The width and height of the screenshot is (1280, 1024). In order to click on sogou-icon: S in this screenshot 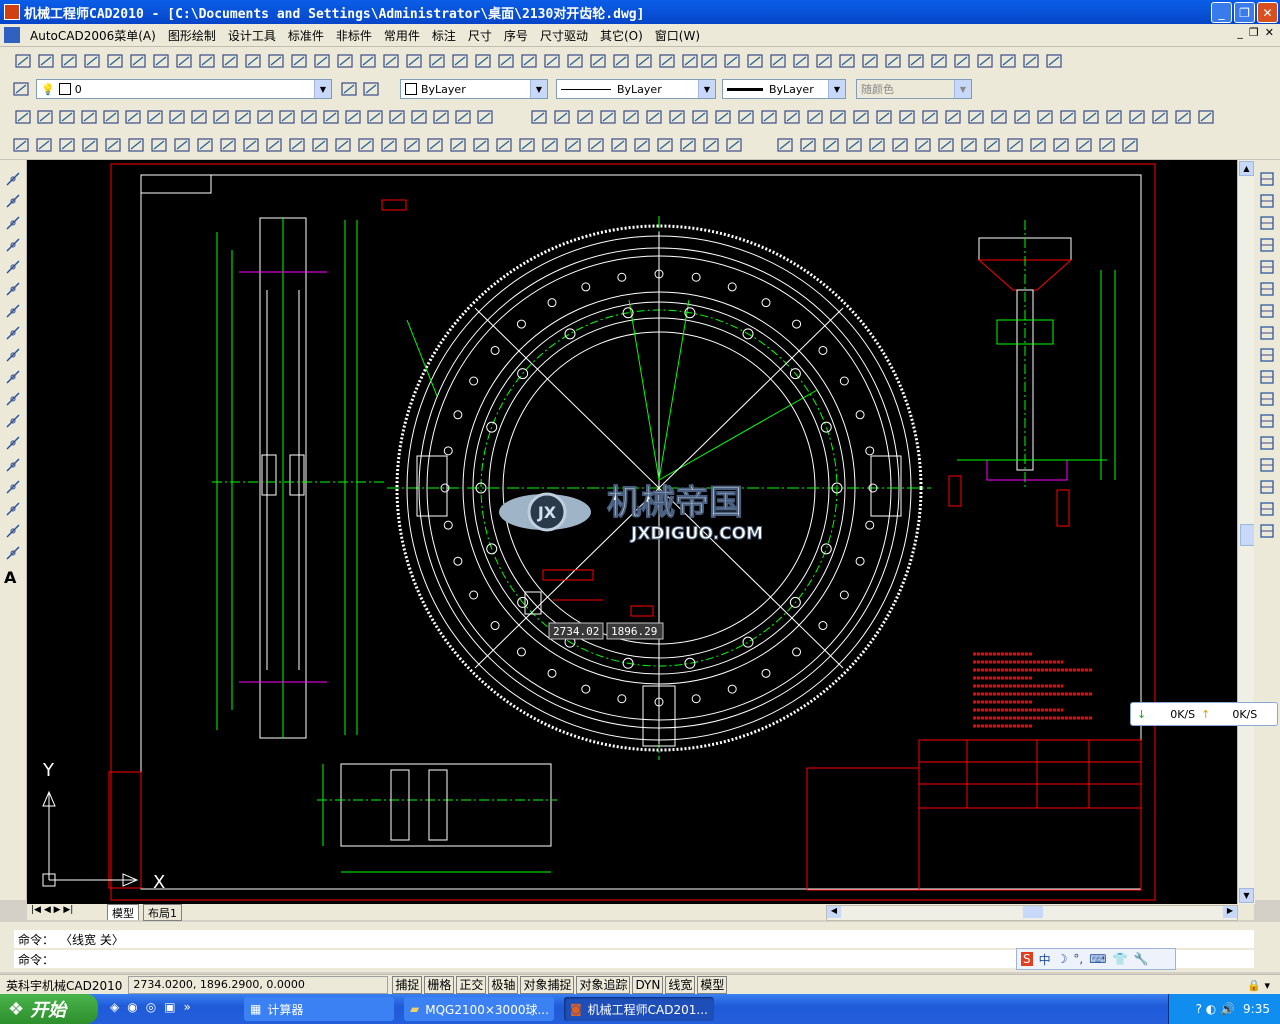, I will do `click(1027, 959)`.